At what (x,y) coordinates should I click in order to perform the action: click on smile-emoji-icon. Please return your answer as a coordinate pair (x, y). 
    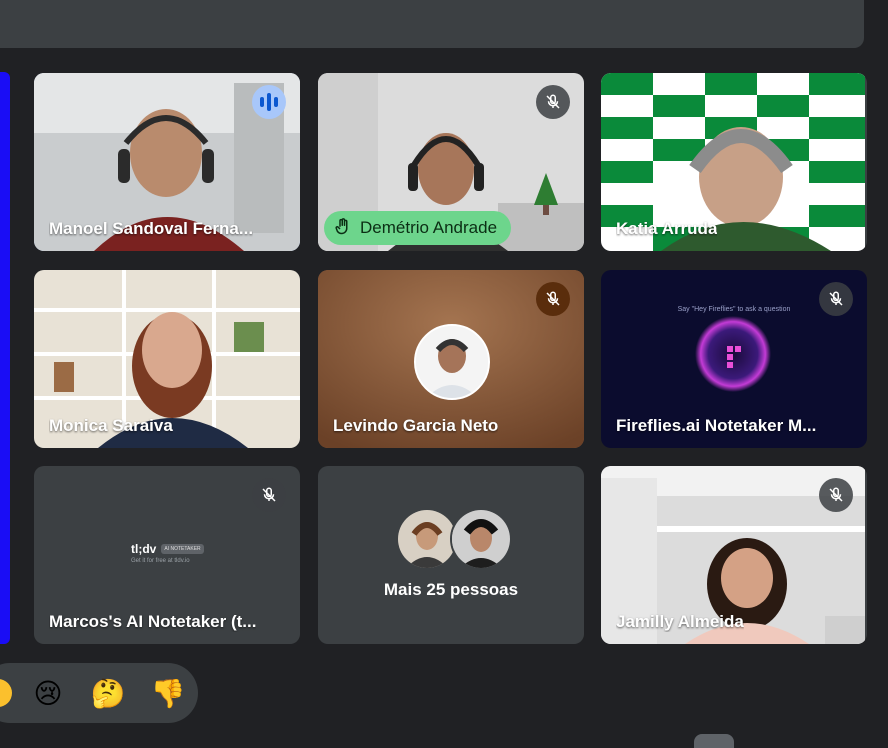
    Looking at the image, I should click on (8, 693).